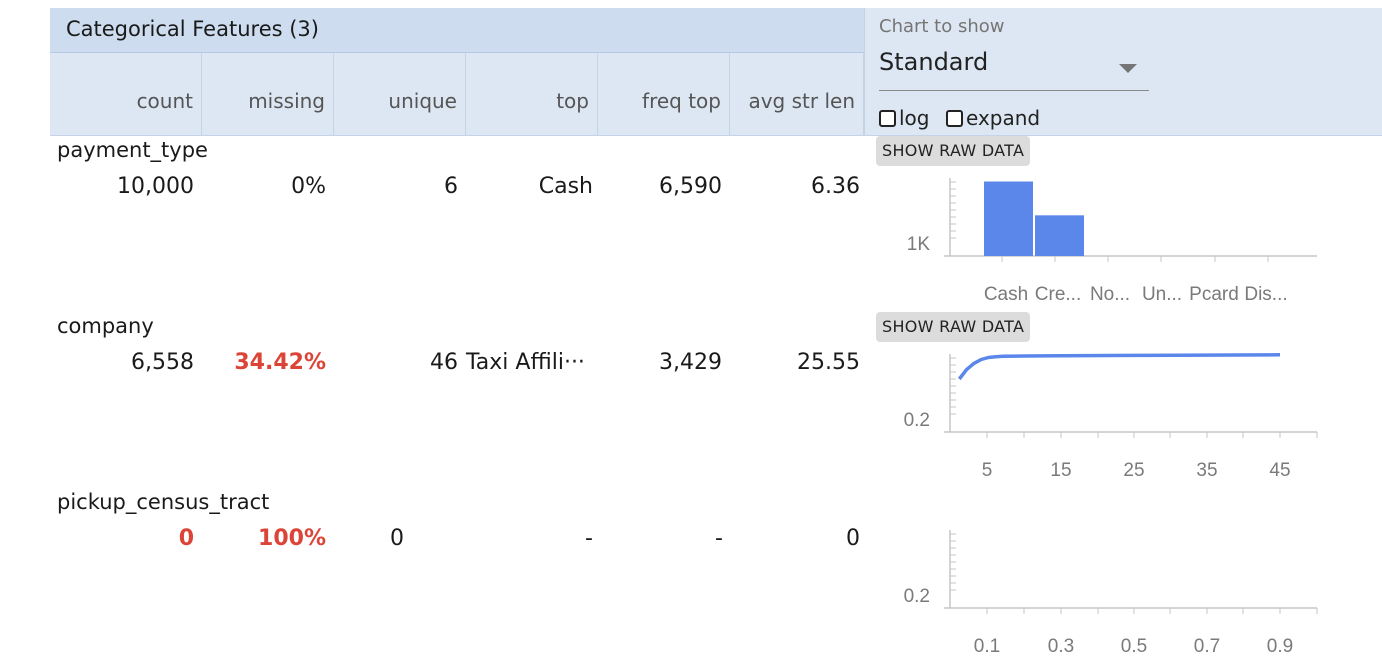 Image resolution: width=1382 pixels, height=672 pixels. I want to click on x-tick-label: 15, so click(1060, 470).